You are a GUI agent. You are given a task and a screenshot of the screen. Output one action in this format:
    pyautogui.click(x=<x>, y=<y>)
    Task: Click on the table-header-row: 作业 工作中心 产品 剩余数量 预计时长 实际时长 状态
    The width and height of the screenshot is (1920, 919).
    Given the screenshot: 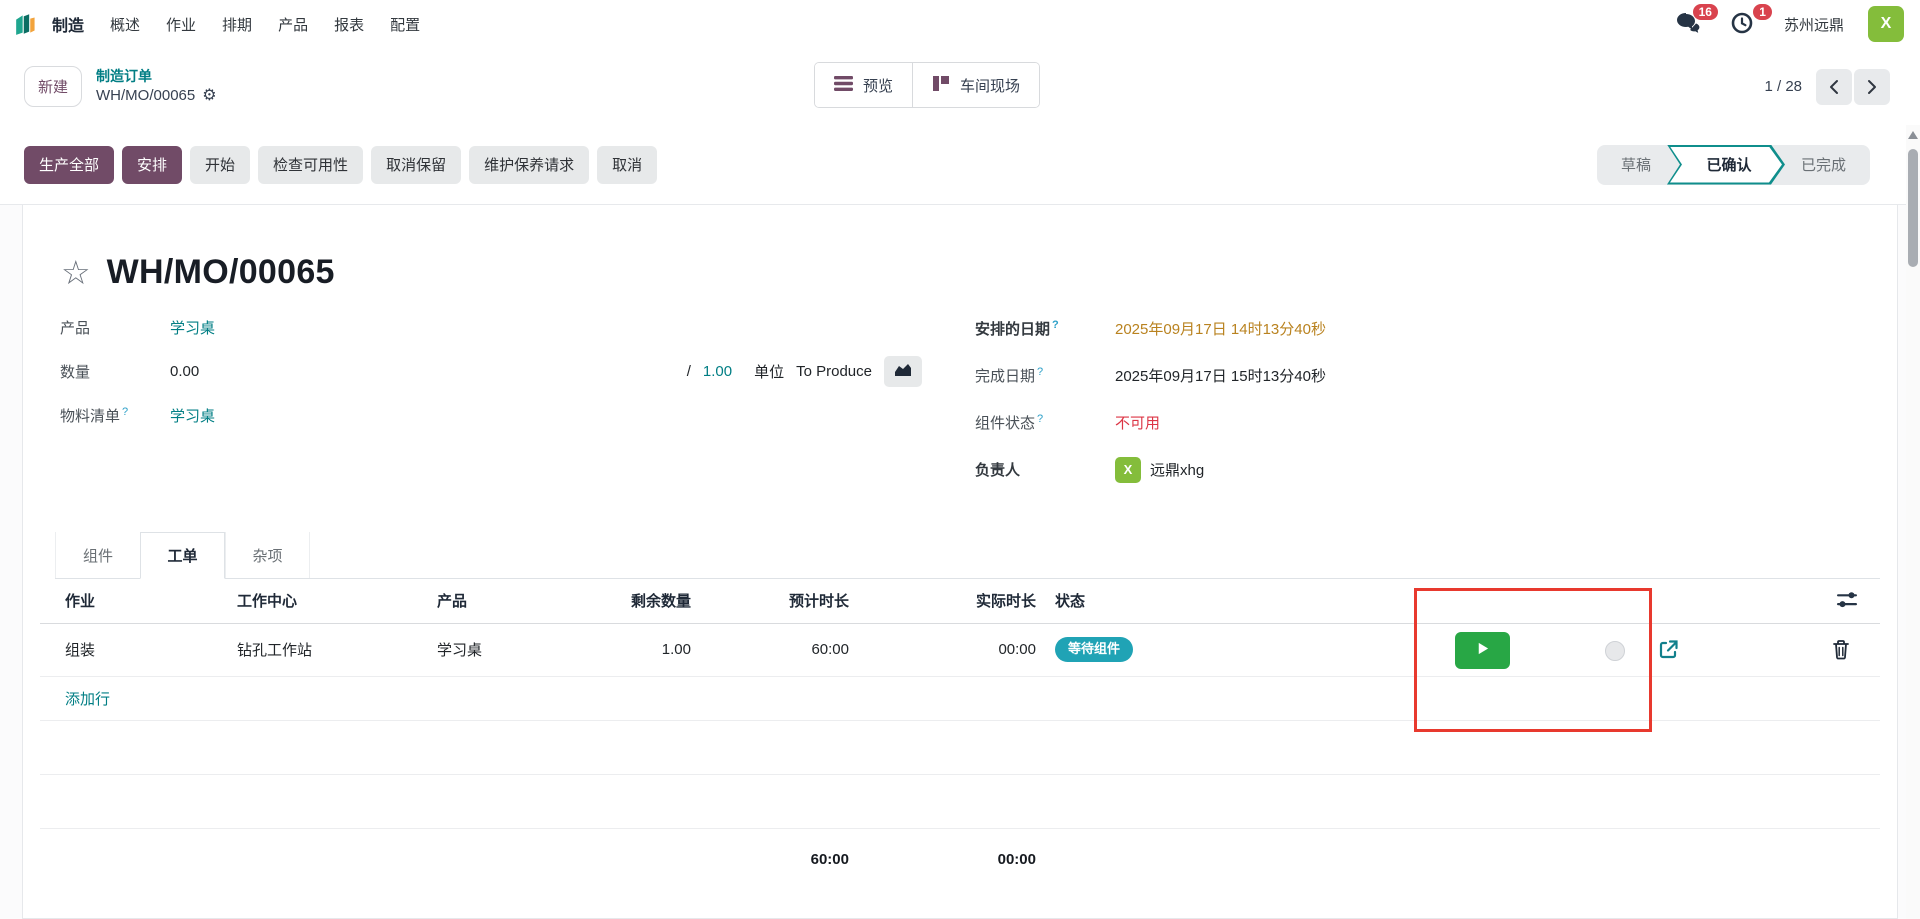 What is the action you would take?
    pyautogui.click(x=960, y=601)
    